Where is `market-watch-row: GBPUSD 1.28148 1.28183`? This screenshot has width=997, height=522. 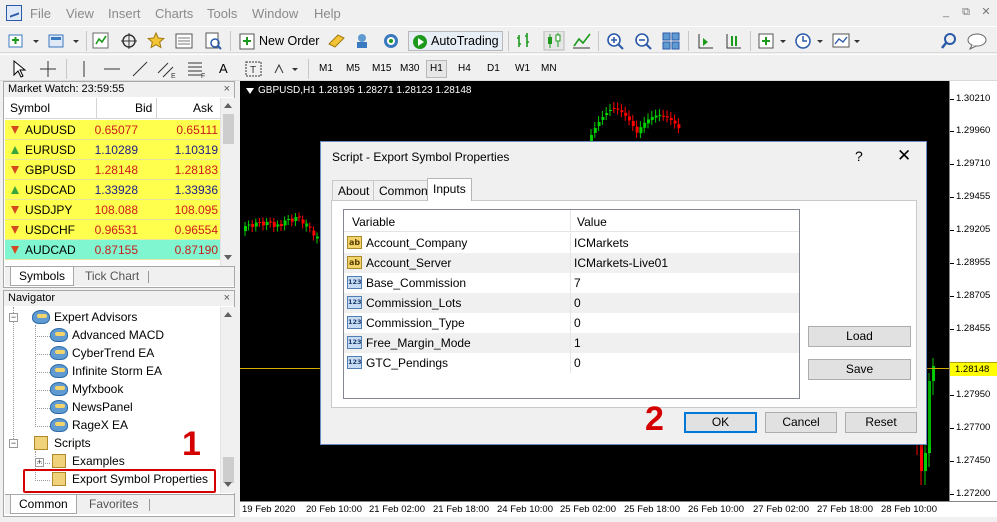 market-watch-row: GBPUSD 1.28148 1.28183 is located at coordinates (112, 170).